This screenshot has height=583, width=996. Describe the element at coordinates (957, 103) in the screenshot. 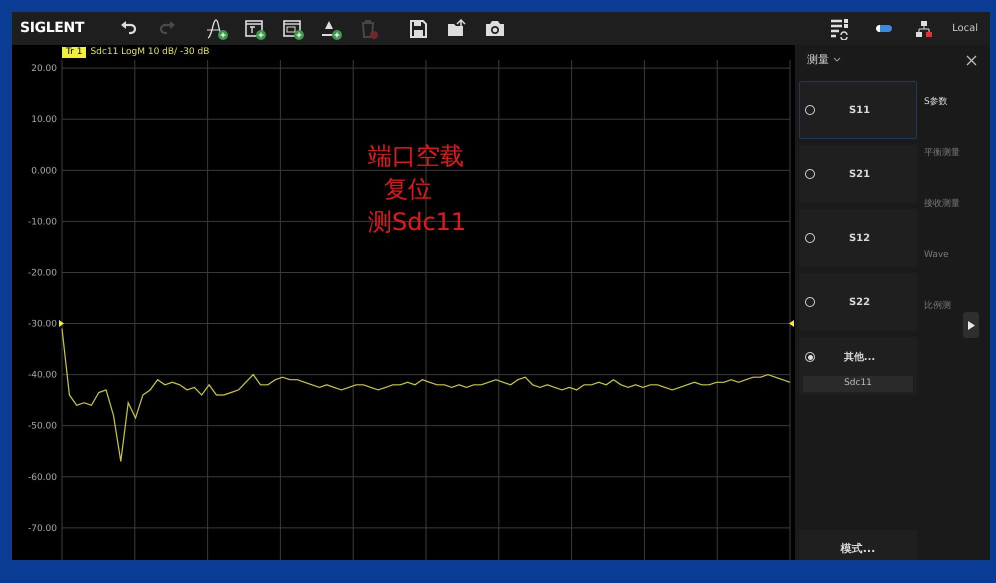

I see `category-tab: S参数` at that location.